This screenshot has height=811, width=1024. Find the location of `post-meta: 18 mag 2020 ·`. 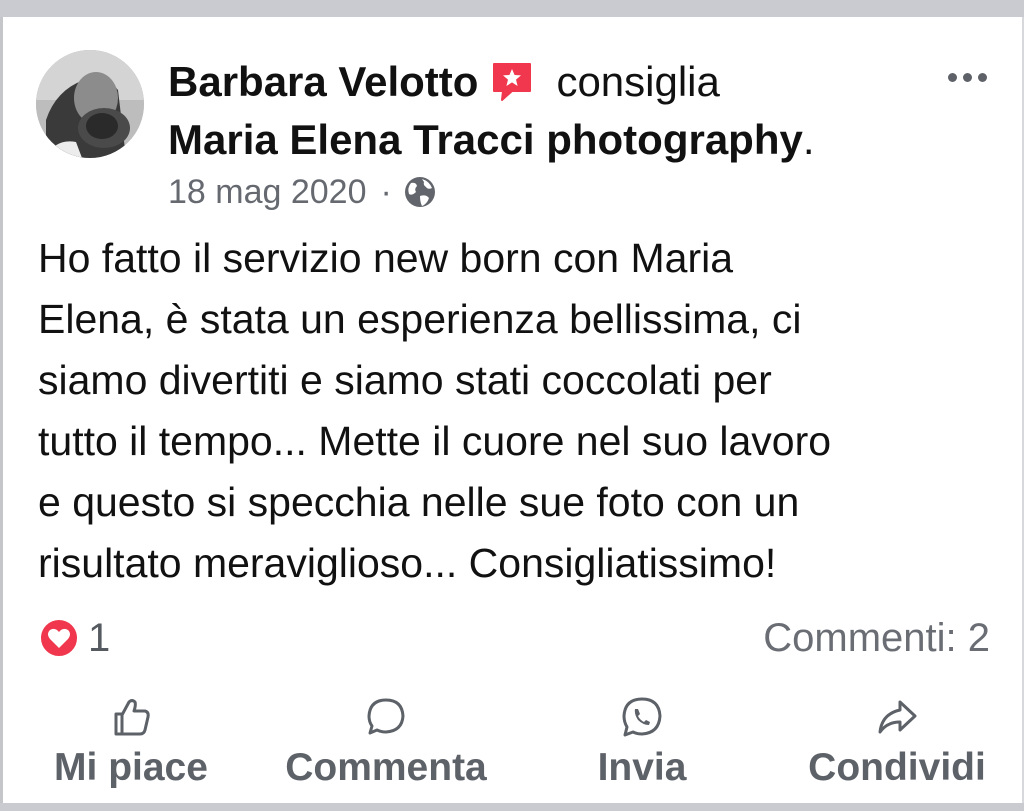

post-meta: 18 mag 2020 · is located at coordinates (303, 192).